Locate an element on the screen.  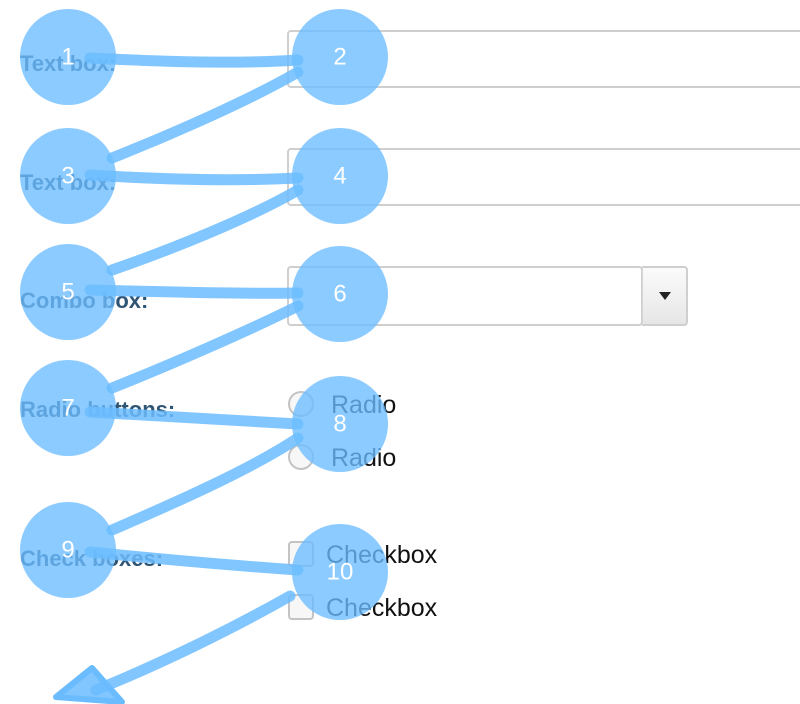
text-box-label-1: Text box: is located at coordinates (68, 63).